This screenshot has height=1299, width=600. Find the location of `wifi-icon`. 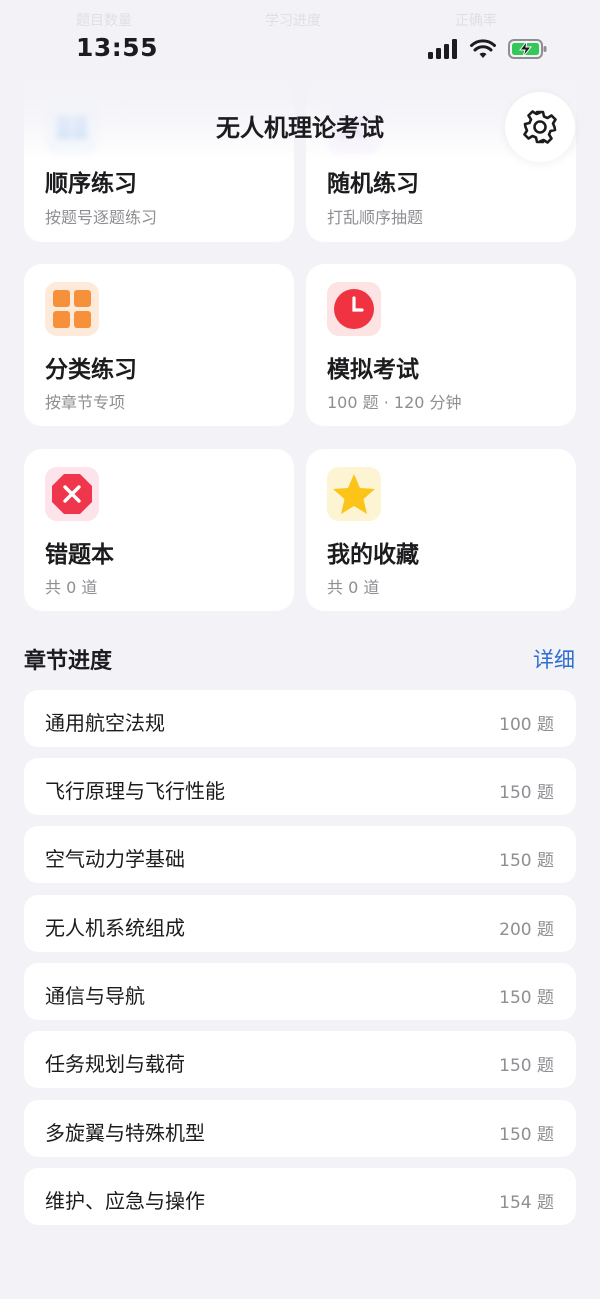

wifi-icon is located at coordinates (483, 48).